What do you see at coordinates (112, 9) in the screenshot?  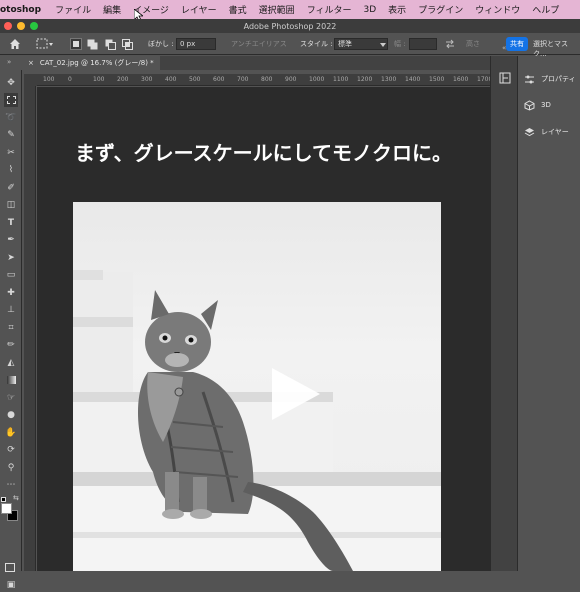 I see `menu-edit: 編集` at bounding box center [112, 9].